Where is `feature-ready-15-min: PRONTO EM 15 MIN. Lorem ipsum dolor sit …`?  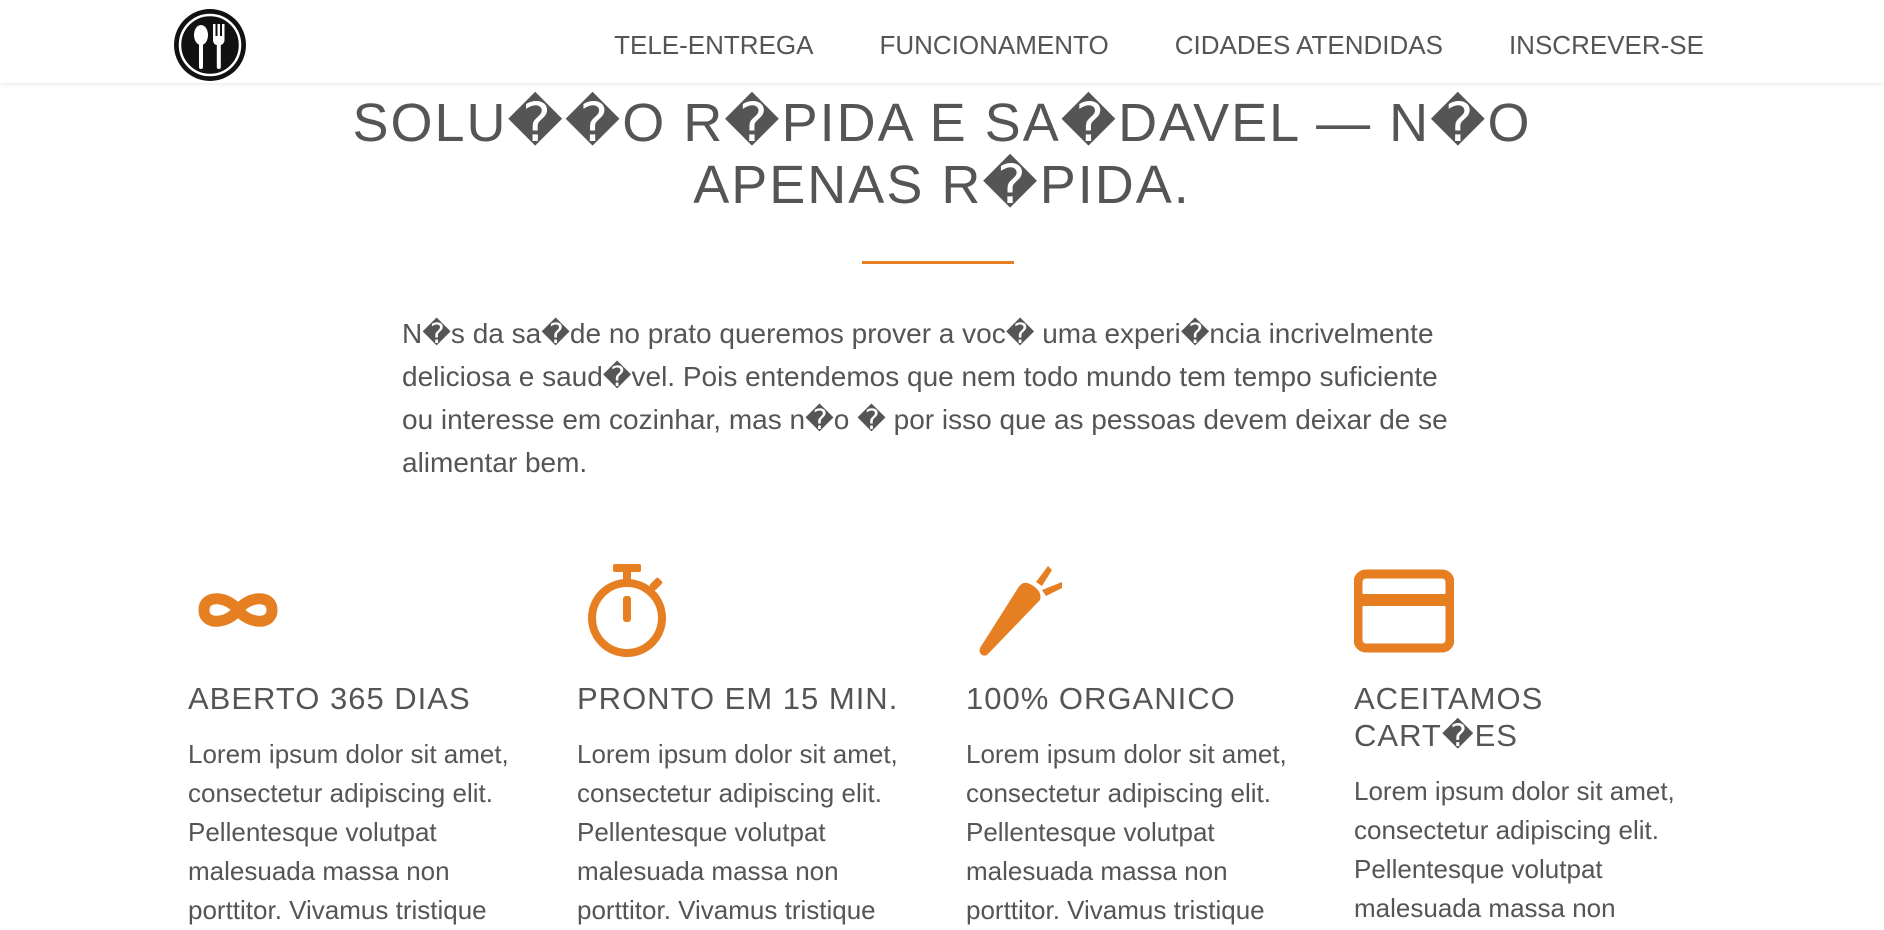
feature-ready-15-min: PRONTO EM 15 MIN. Lorem ipsum dolor sit … is located at coordinates (747, 745).